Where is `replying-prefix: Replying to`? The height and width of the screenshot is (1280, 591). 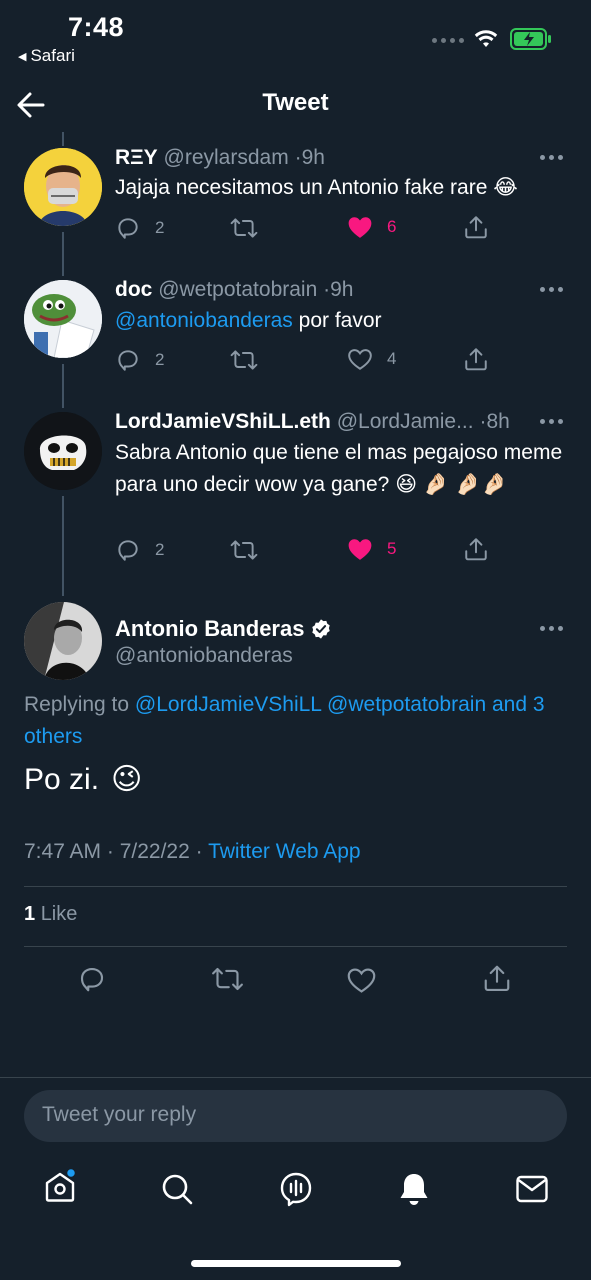
replying-prefix: Replying to is located at coordinates (77, 704).